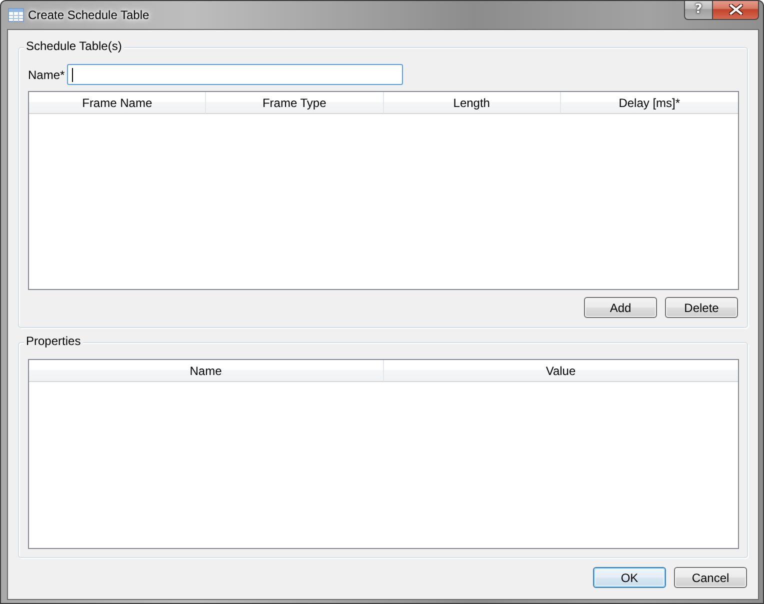  What do you see at coordinates (235, 74) in the screenshot?
I see `name-field` at bounding box center [235, 74].